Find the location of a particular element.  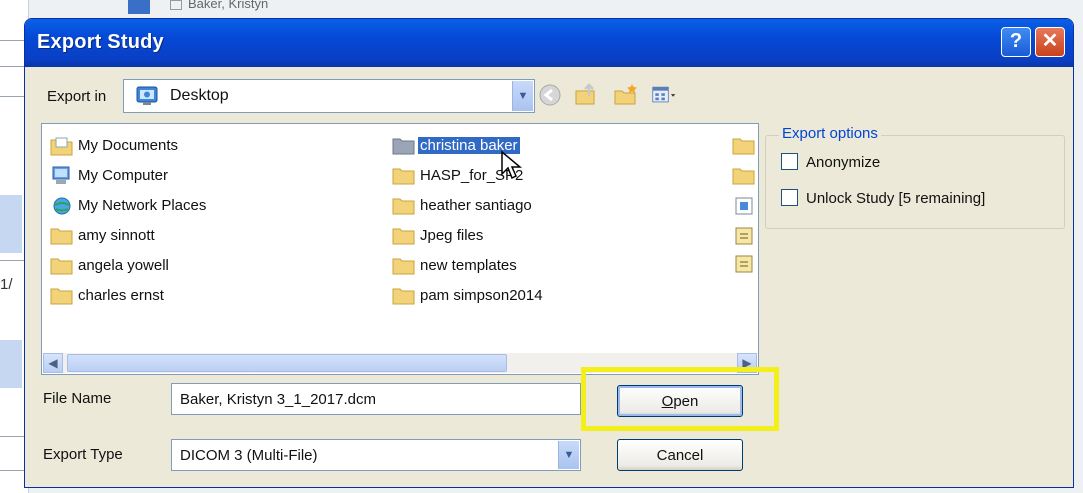

background-tab is located at coordinates (139, 7).